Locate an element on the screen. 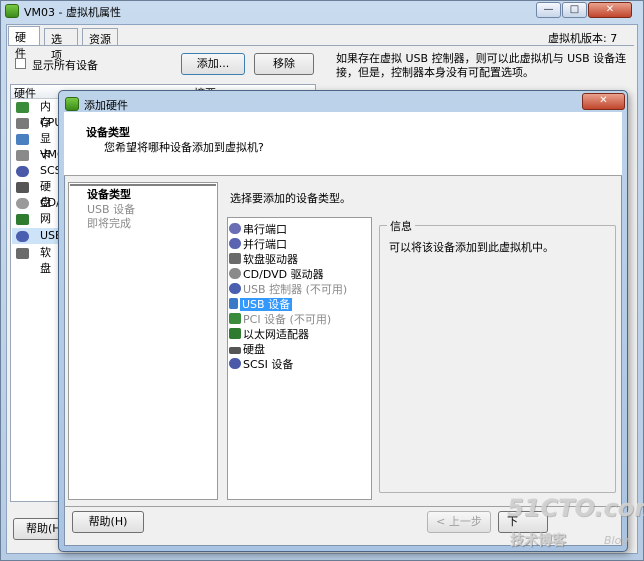  device-type-ethernet-adapter: 以太网适配器 is located at coordinates (269, 334).